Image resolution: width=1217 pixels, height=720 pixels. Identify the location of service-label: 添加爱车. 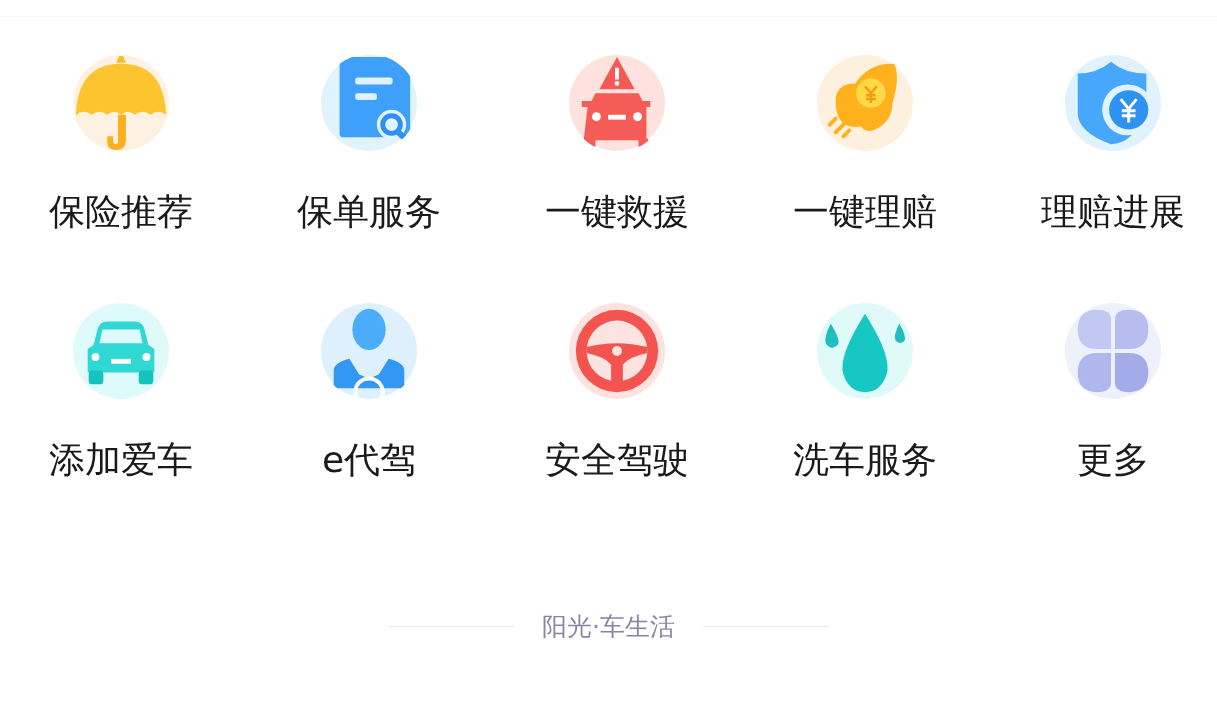
(121, 460).